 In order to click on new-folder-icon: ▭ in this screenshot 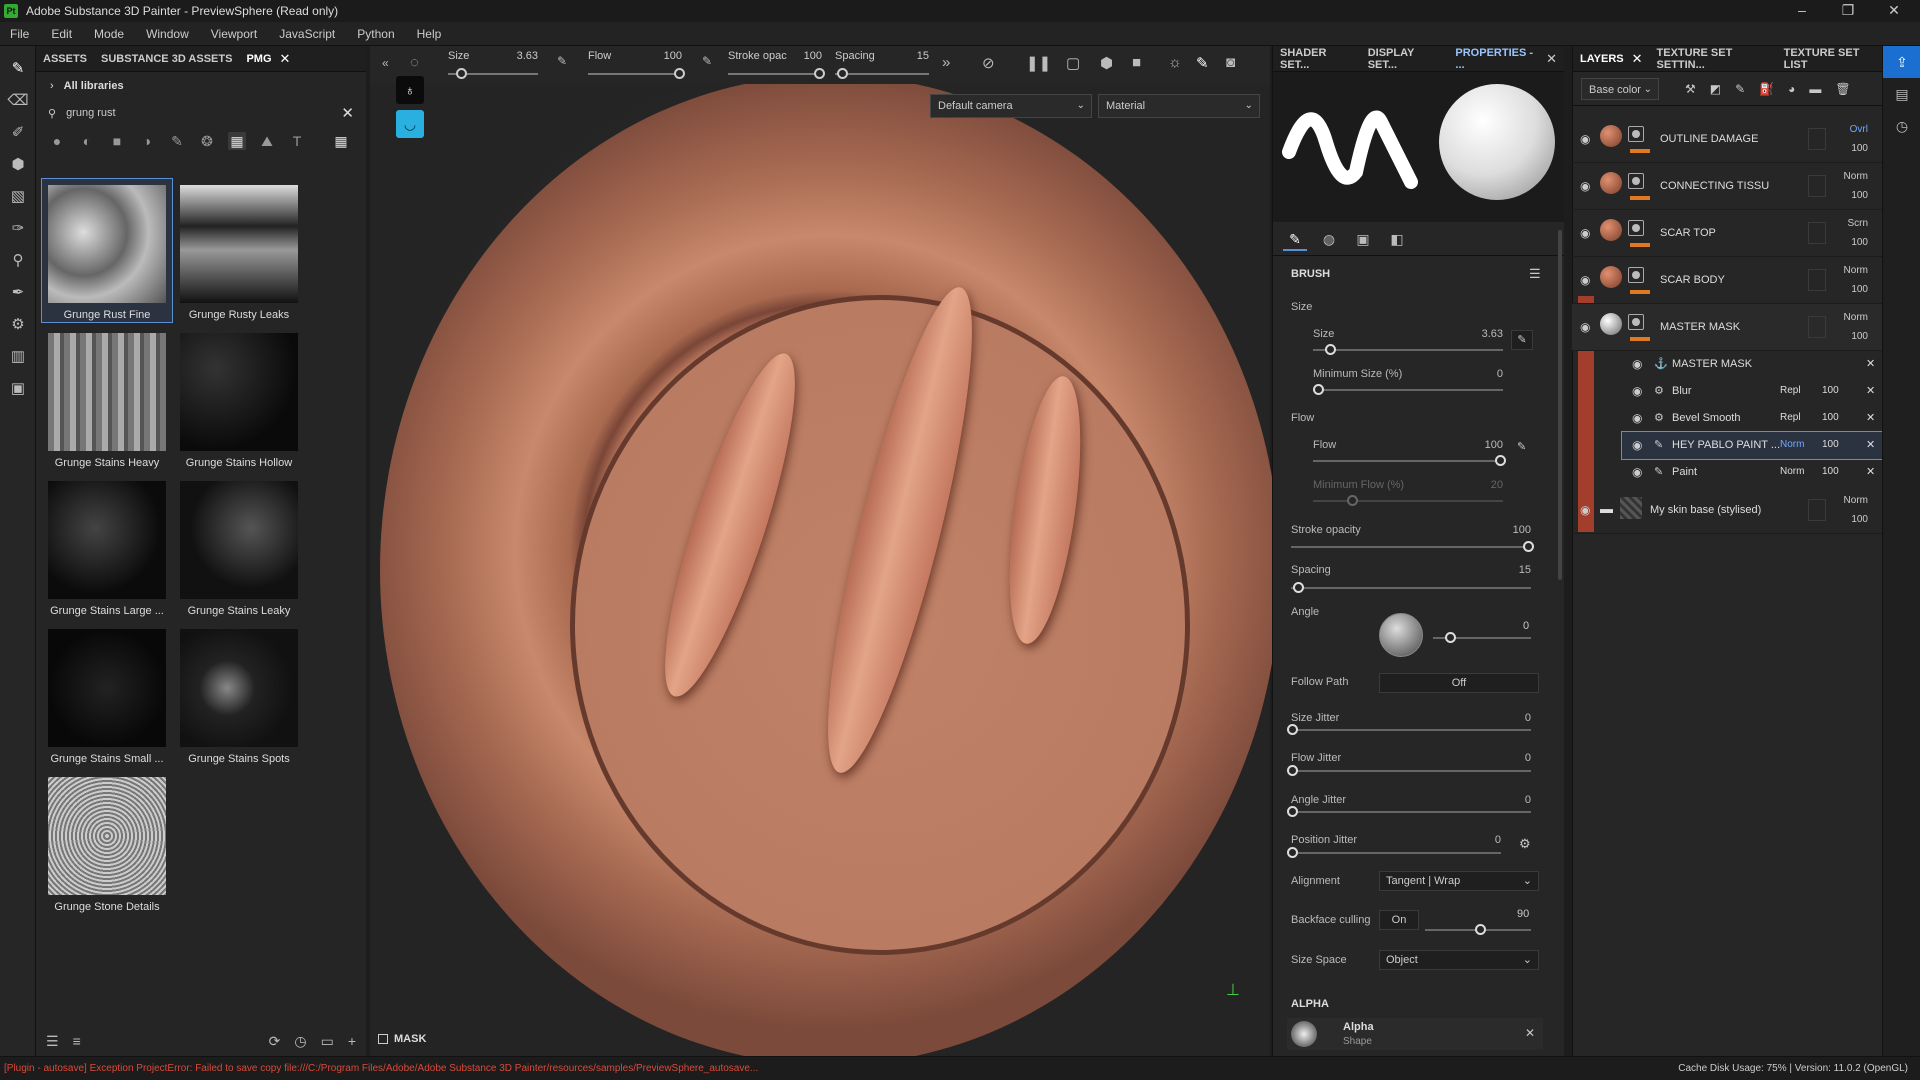, I will do `click(327, 1041)`.